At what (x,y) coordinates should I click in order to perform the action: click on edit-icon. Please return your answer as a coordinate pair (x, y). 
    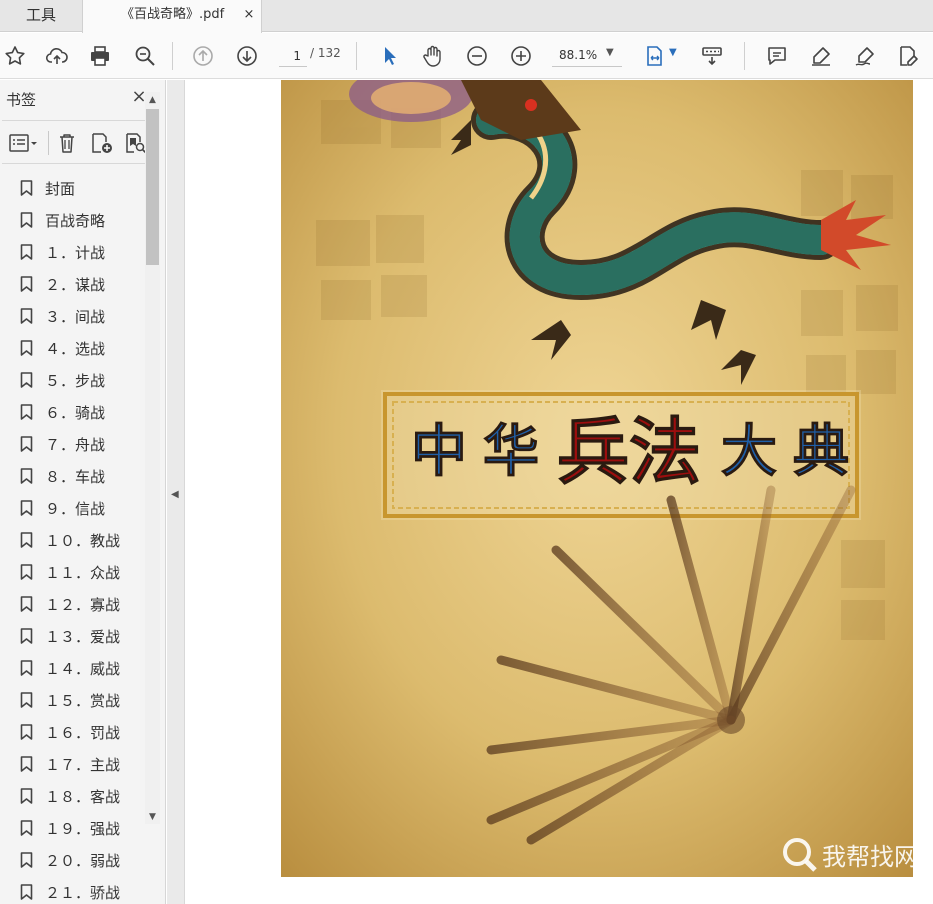
    Looking at the image, I should click on (908, 56).